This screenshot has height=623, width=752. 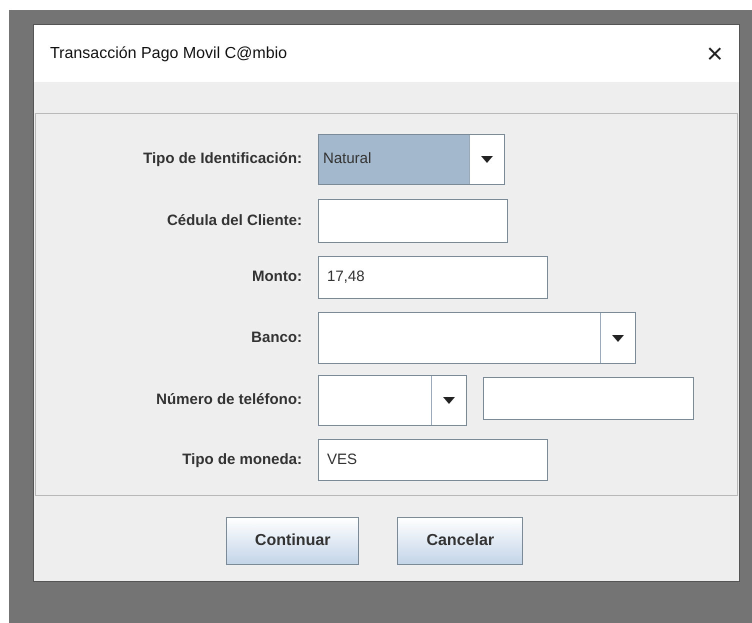 What do you see at coordinates (433, 277) in the screenshot?
I see `input-field: 17,48` at bounding box center [433, 277].